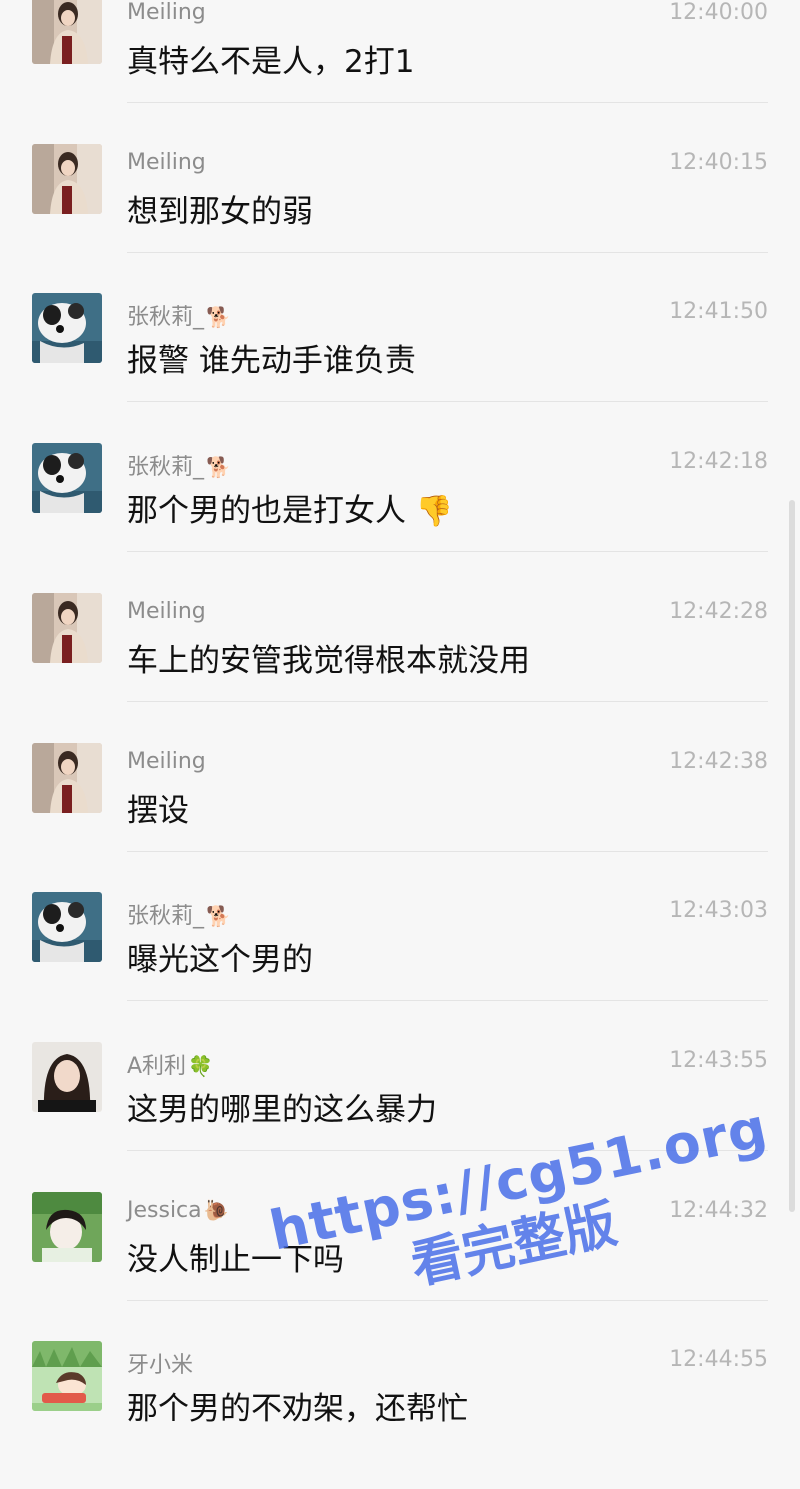 This screenshot has height=1489, width=800. Describe the element at coordinates (200, 1066) in the screenshot. I see `sender-emoji: 🍀` at that location.